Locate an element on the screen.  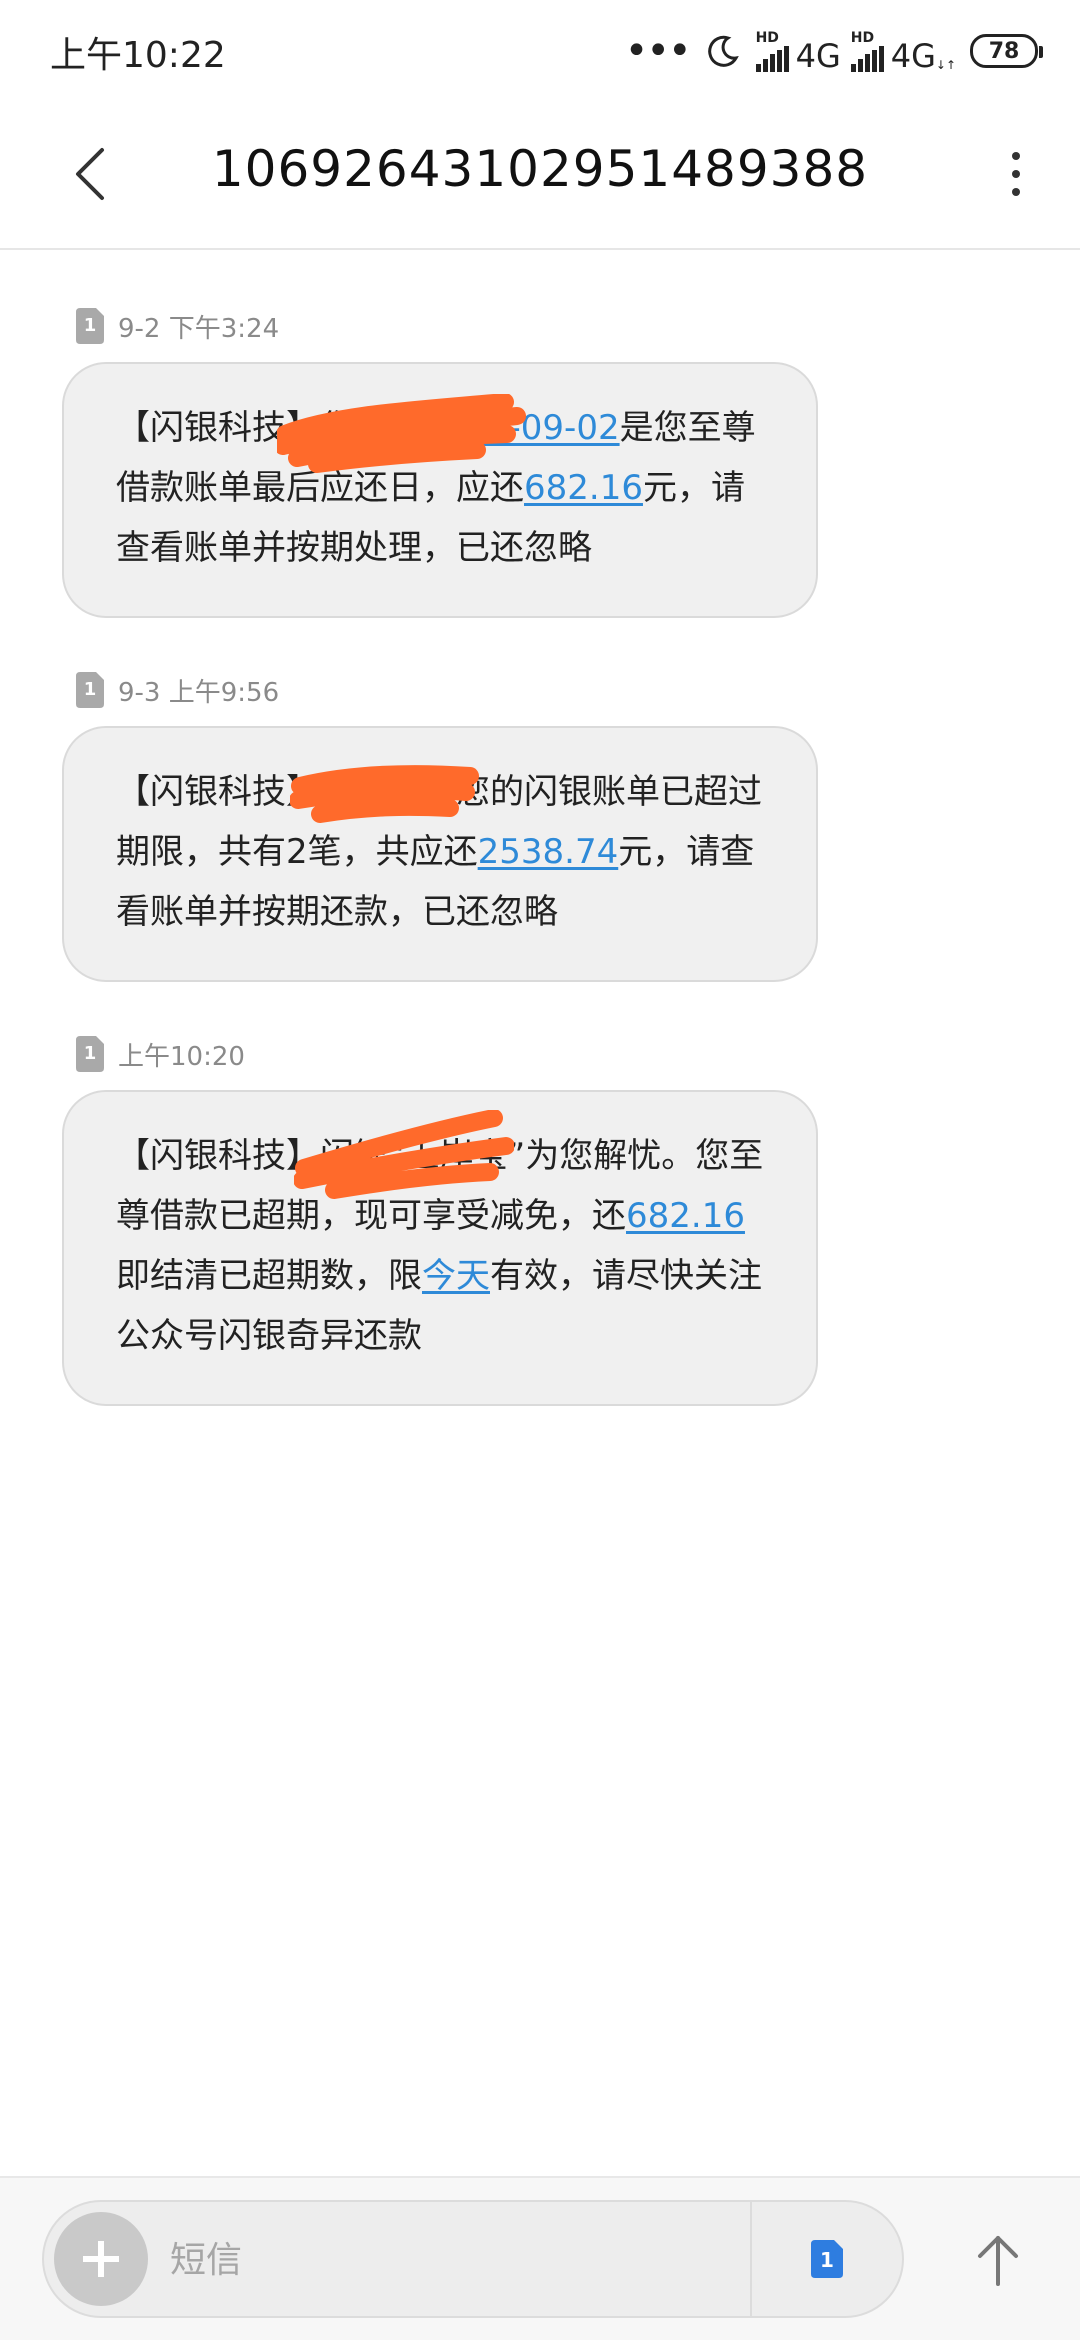
message-meta: 1 9-2 下午3:24 is located at coordinates (177, 326).